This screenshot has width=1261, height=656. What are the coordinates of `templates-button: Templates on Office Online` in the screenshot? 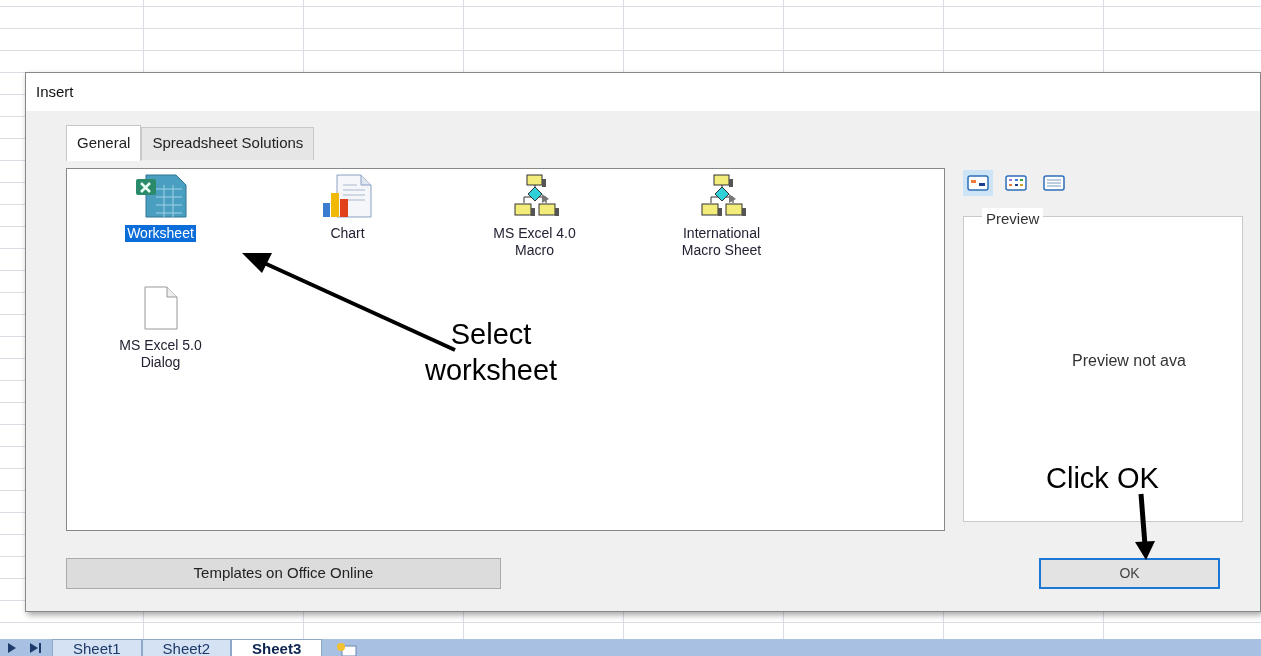 It's located at (283, 573).